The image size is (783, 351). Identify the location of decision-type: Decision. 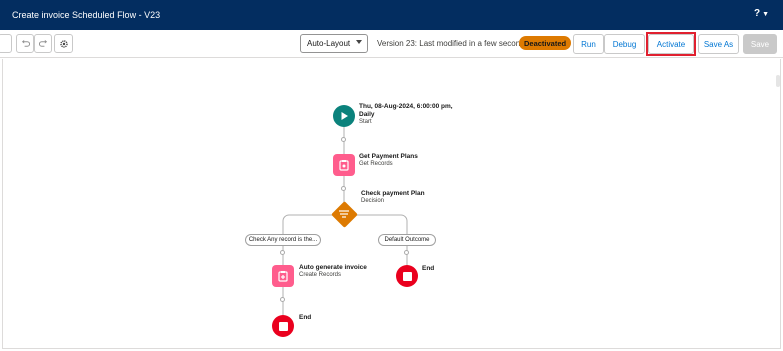
(373, 201).